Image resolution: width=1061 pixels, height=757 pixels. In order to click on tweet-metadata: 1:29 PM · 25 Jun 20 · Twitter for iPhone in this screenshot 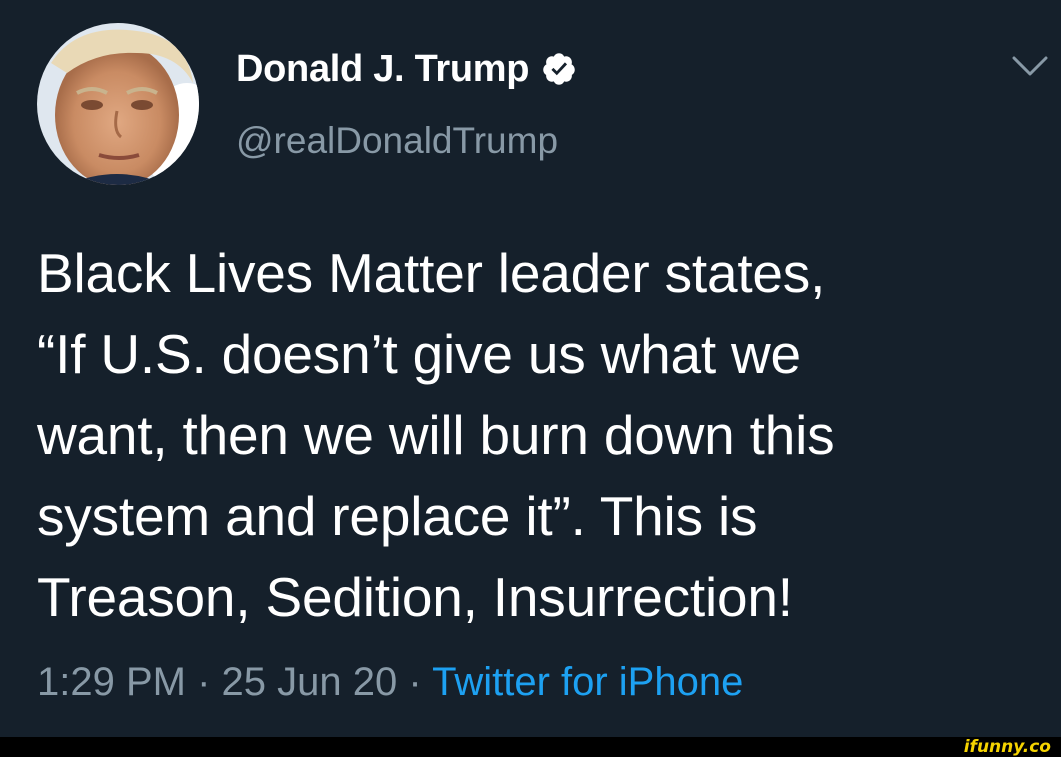, I will do `click(390, 682)`.